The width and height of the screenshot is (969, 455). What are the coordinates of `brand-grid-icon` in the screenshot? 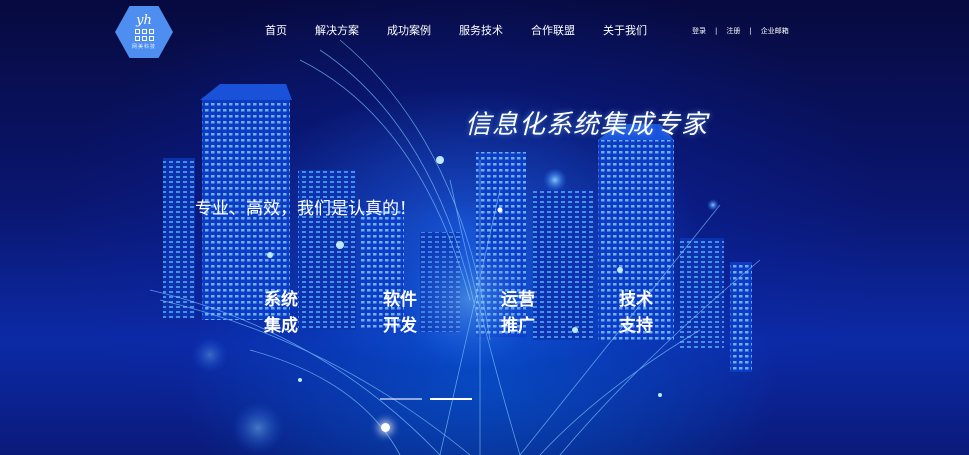 It's located at (144, 35).